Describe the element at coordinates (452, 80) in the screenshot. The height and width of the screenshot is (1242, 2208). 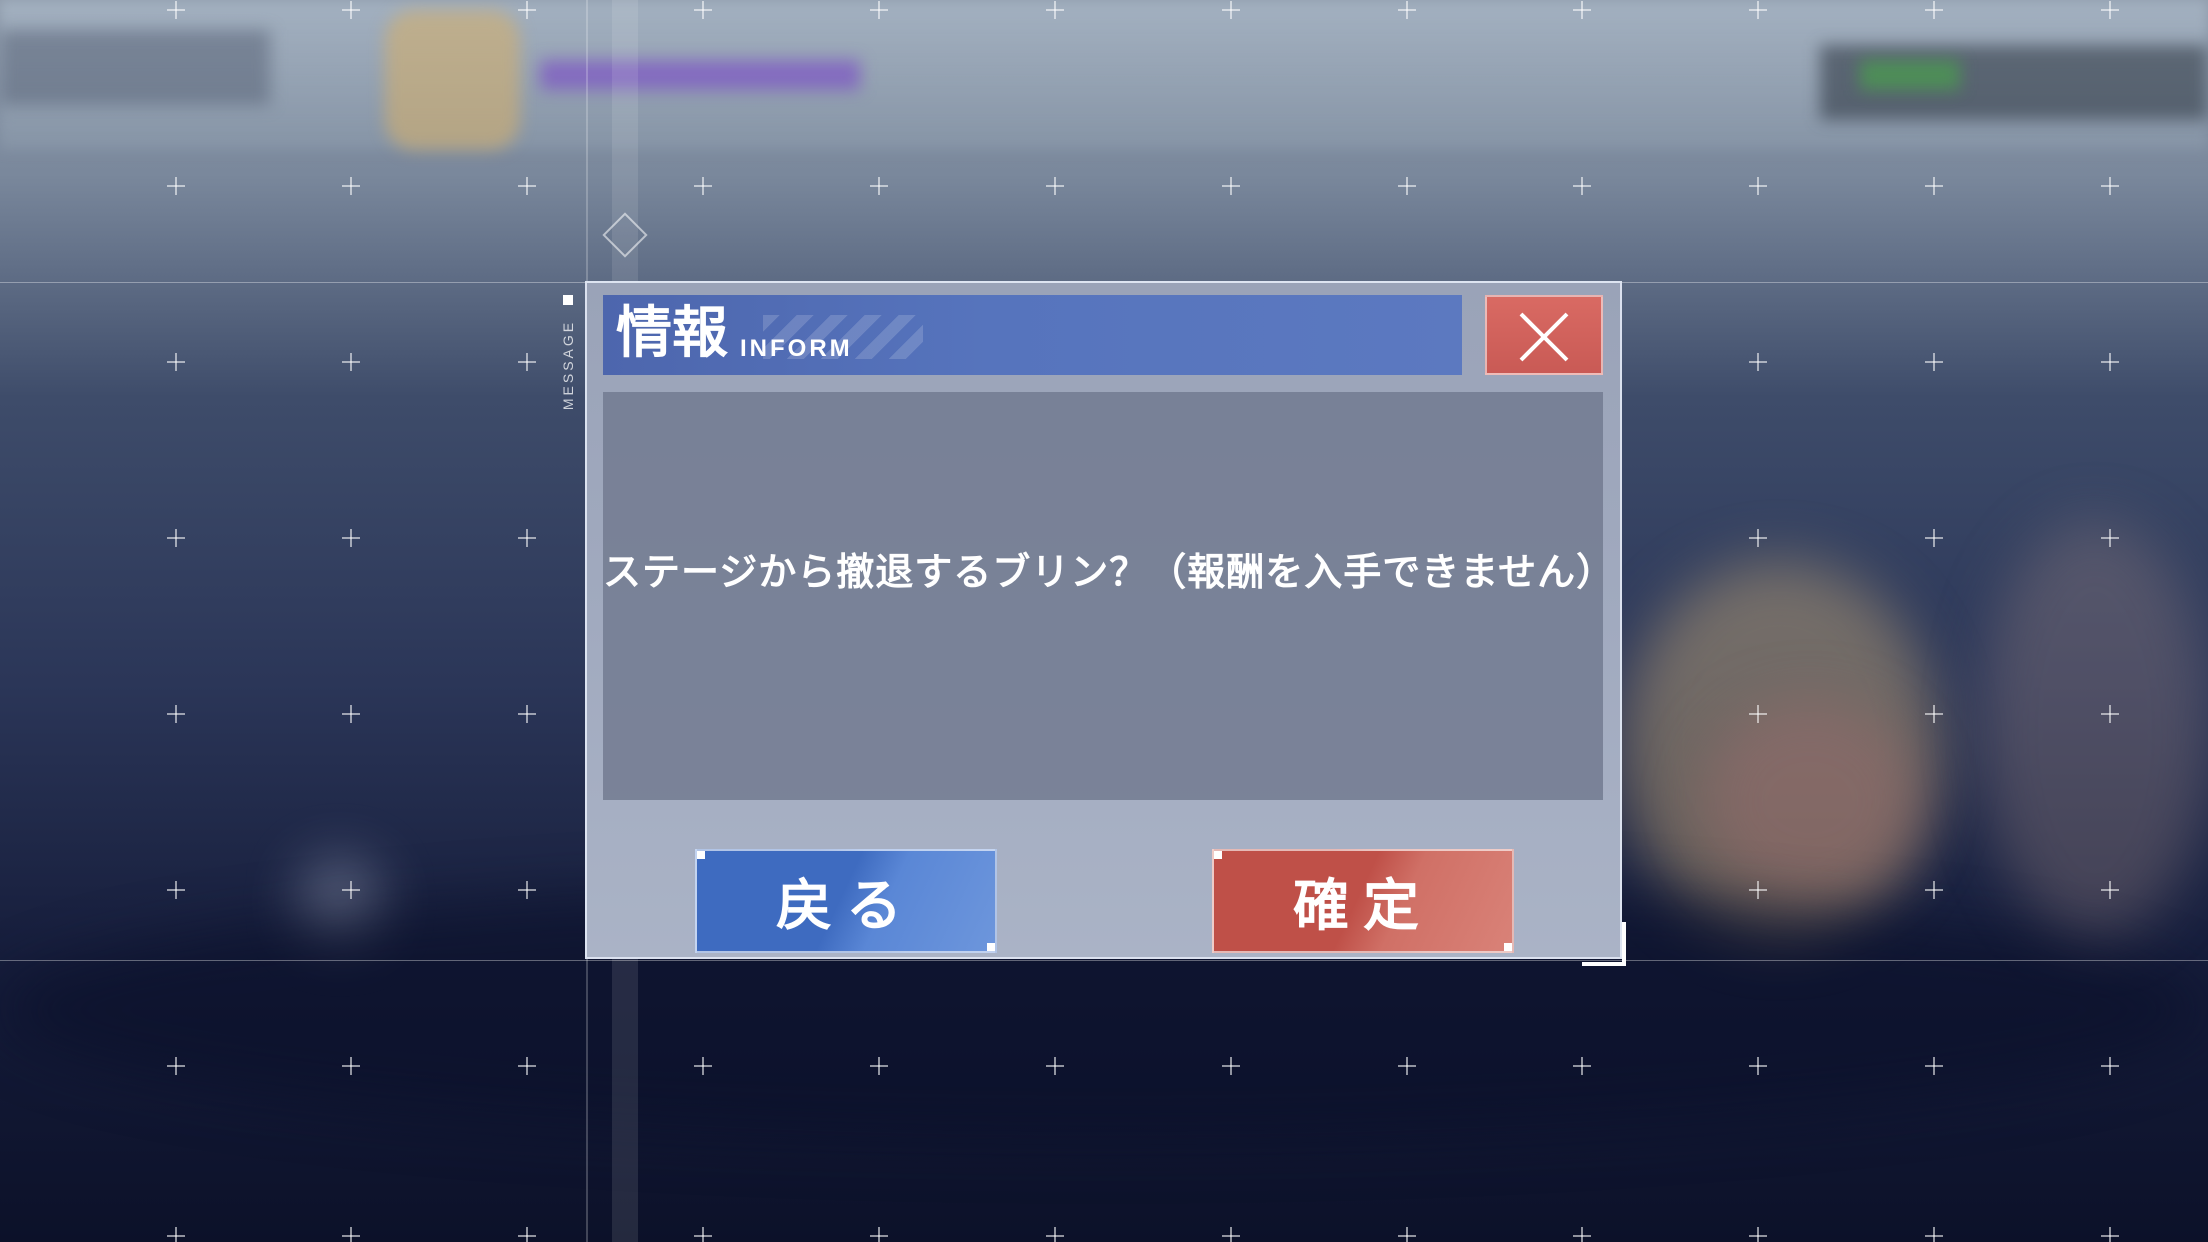
I see `background-avatar` at that location.